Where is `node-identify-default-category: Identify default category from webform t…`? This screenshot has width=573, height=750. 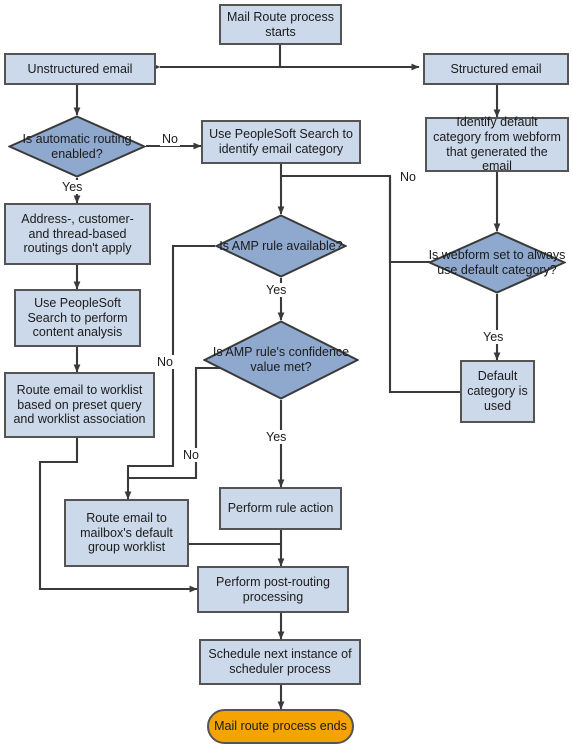 node-identify-default-category: Identify default category from webform t… is located at coordinates (497, 144).